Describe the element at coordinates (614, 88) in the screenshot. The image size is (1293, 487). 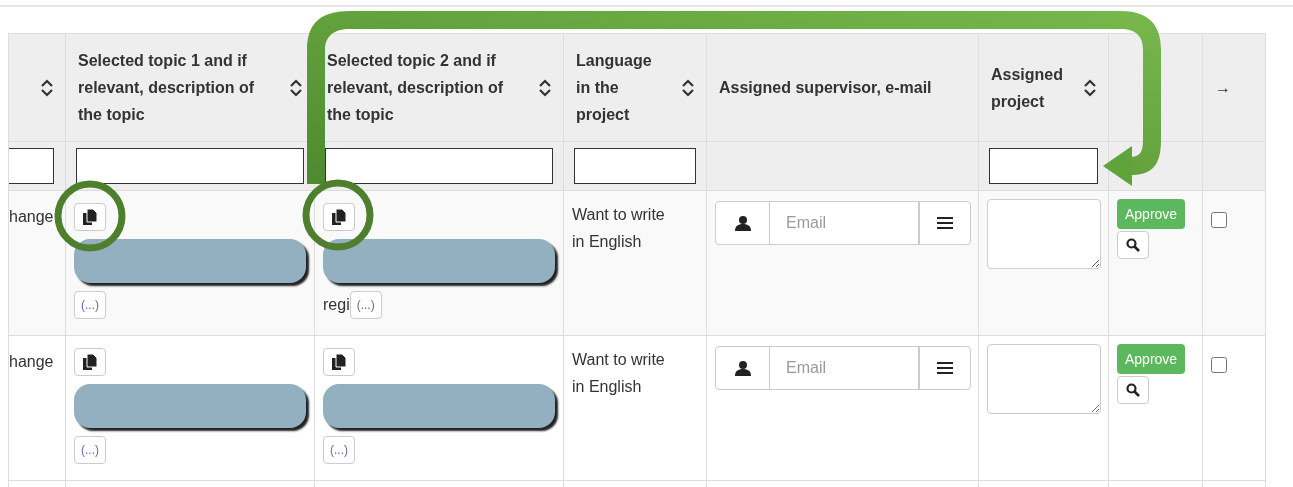
I see `column-header: Language in the project` at that location.